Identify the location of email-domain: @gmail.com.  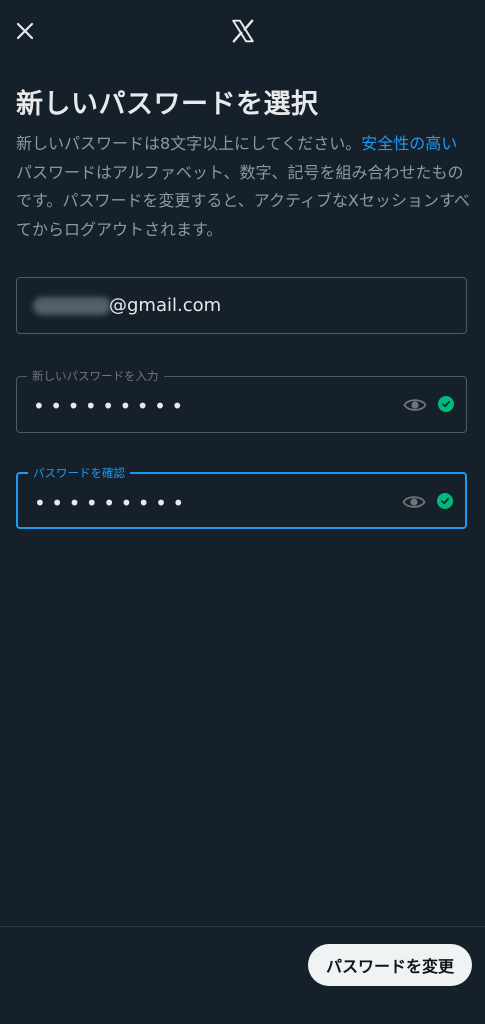
(165, 305).